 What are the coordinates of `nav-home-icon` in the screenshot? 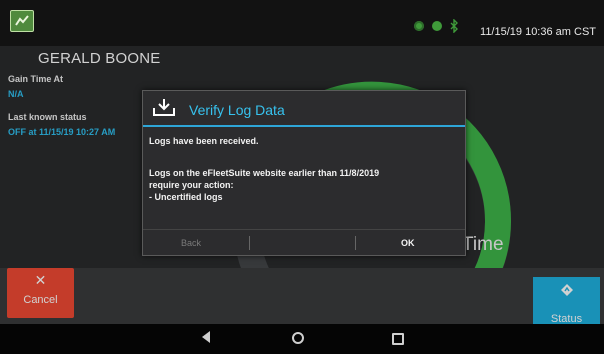 It's located at (298, 338).